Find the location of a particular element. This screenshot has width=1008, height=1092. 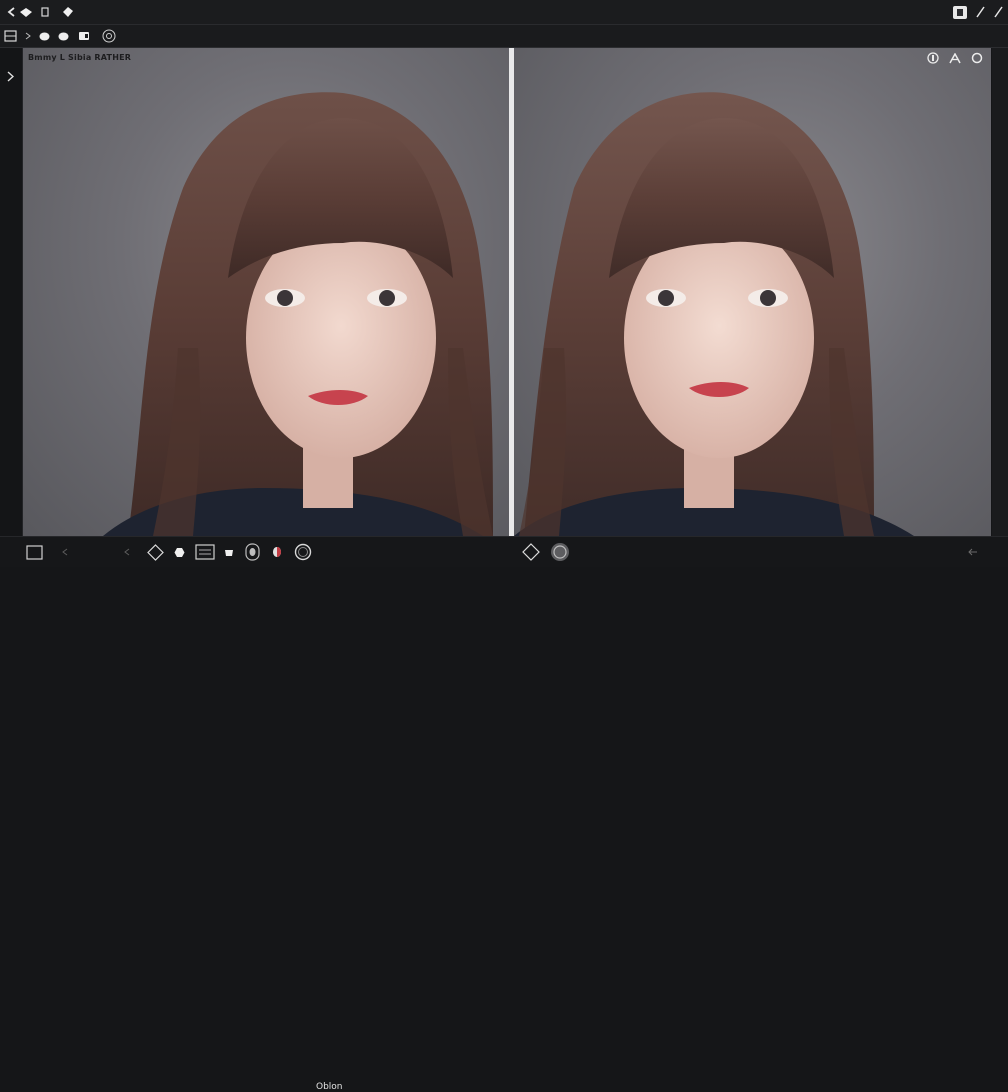

red-dot-icon is located at coordinates (277, 552).